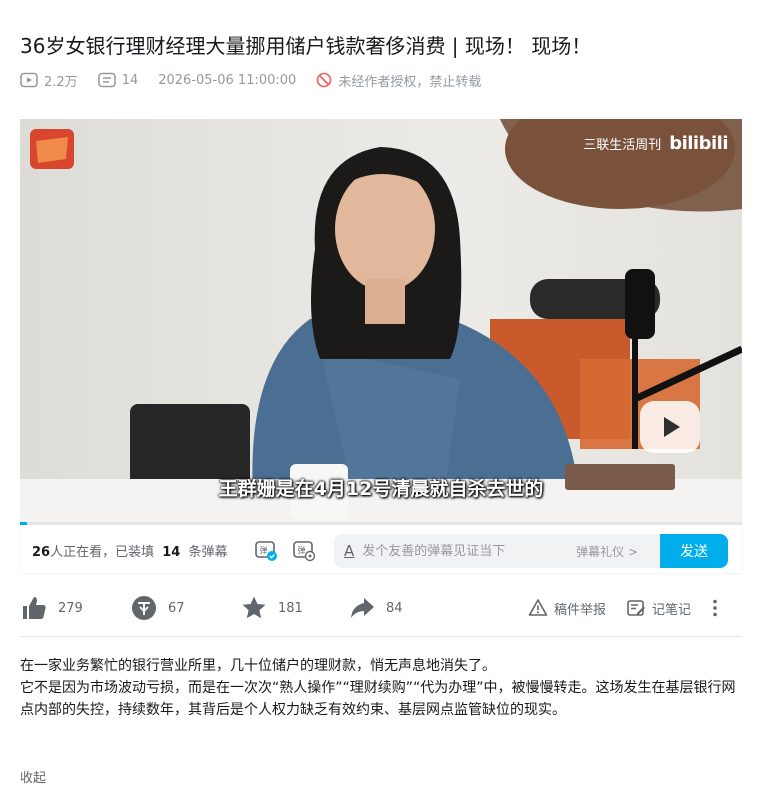 This screenshot has height=800, width=760. Describe the element at coordinates (622, 145) in the screenshot. I see `watermark-channel: 三联生活周刊` at that location.